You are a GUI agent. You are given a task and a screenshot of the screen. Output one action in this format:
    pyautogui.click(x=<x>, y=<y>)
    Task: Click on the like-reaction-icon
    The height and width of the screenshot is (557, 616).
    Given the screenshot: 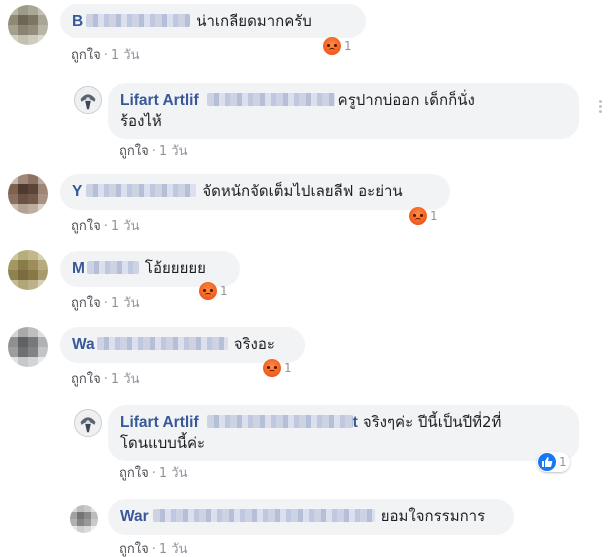 What is the action you would take?
    pyautogui.click(x=547, y=462)
    